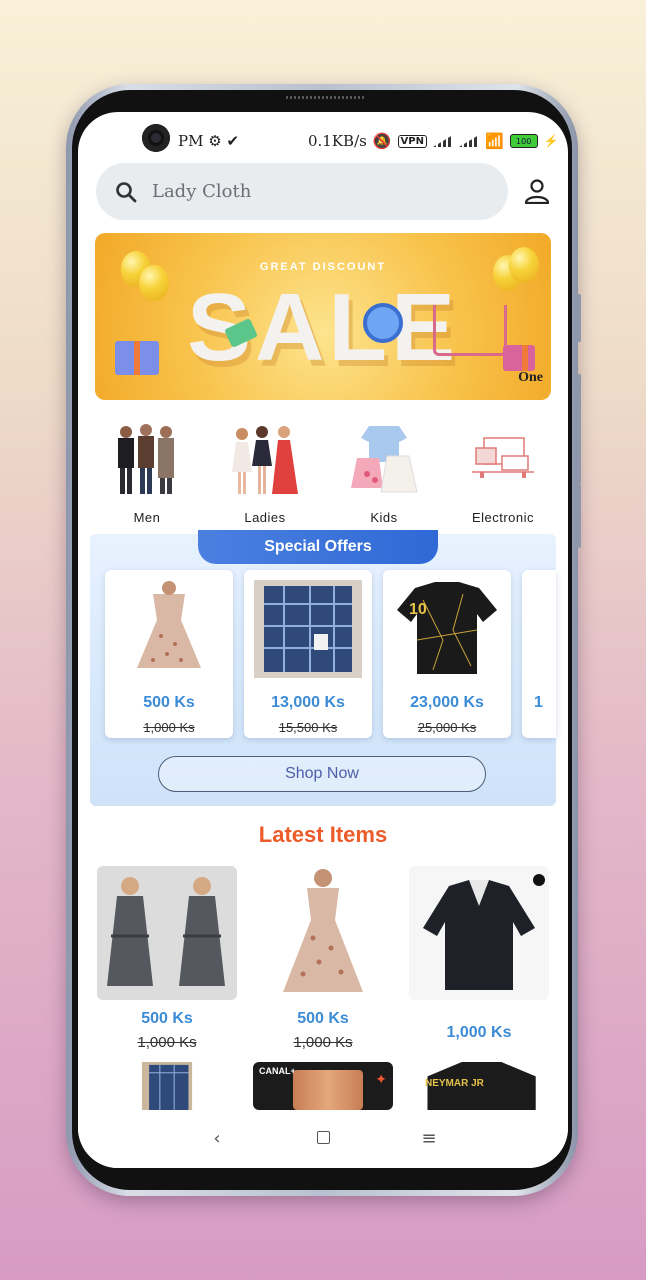  I want to click on offer-product-card: 13,000 Ks 15,500 Ks, so click(308, 654).